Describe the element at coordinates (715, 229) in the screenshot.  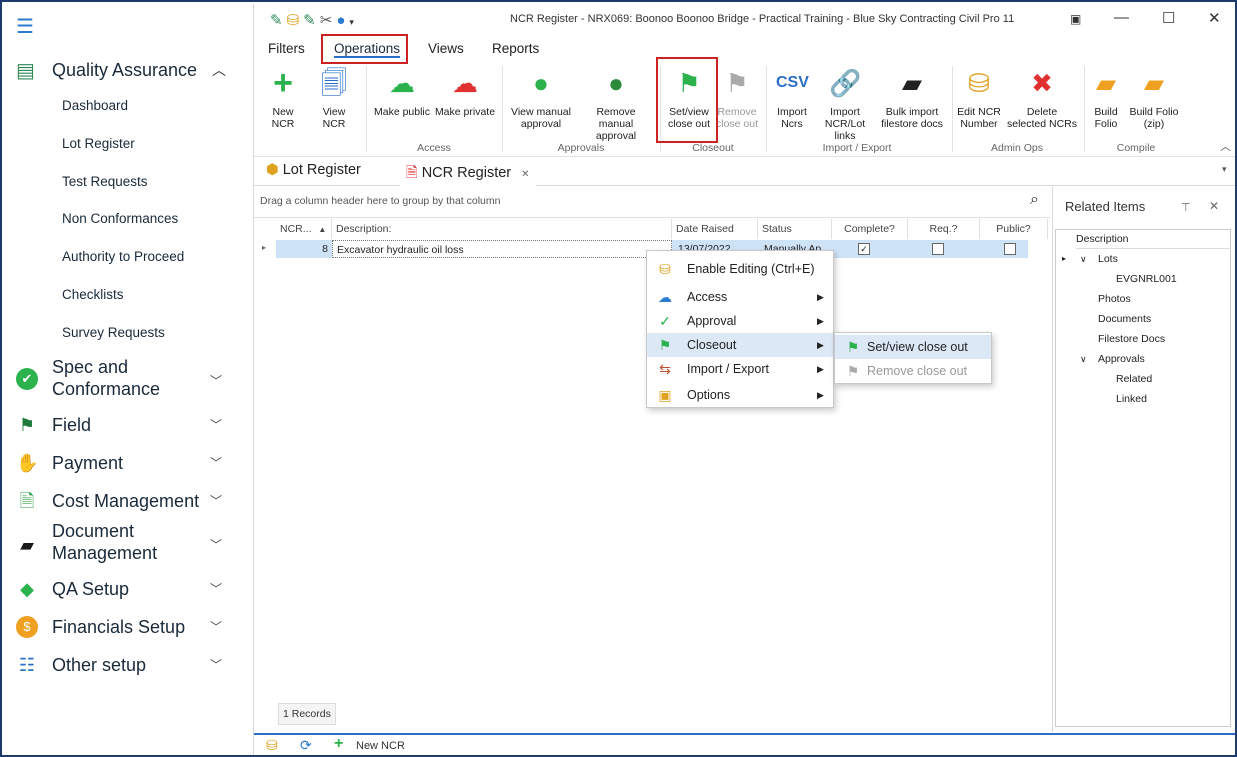
I see `column-header-date-raised: Date Raised` at that location.